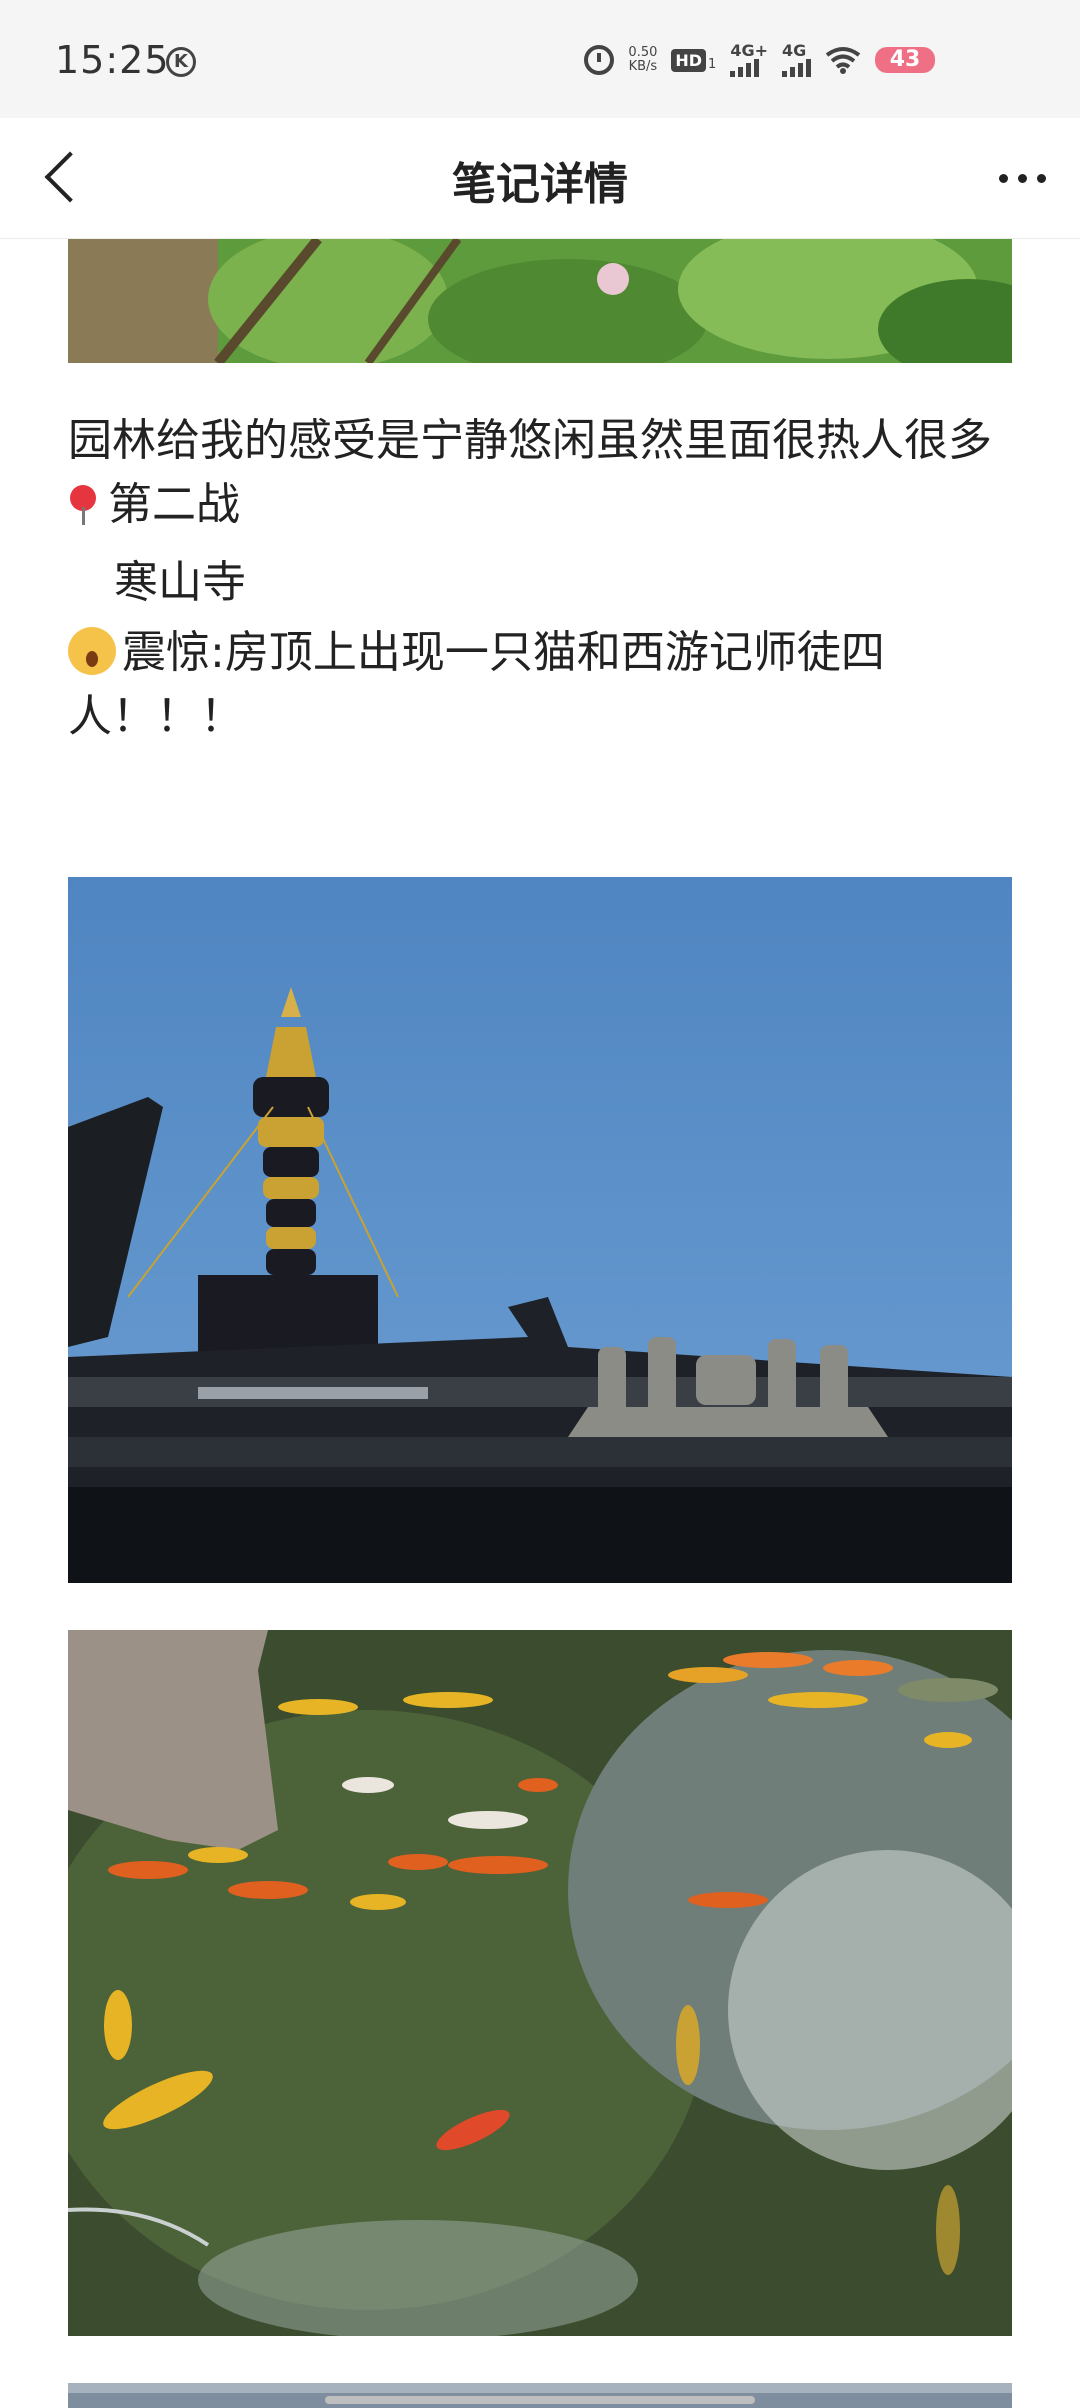  I want to click on status-bar: 15:25 K 0.50 KB/s HD 1 4G+ 4G 43, so click(540, 59).